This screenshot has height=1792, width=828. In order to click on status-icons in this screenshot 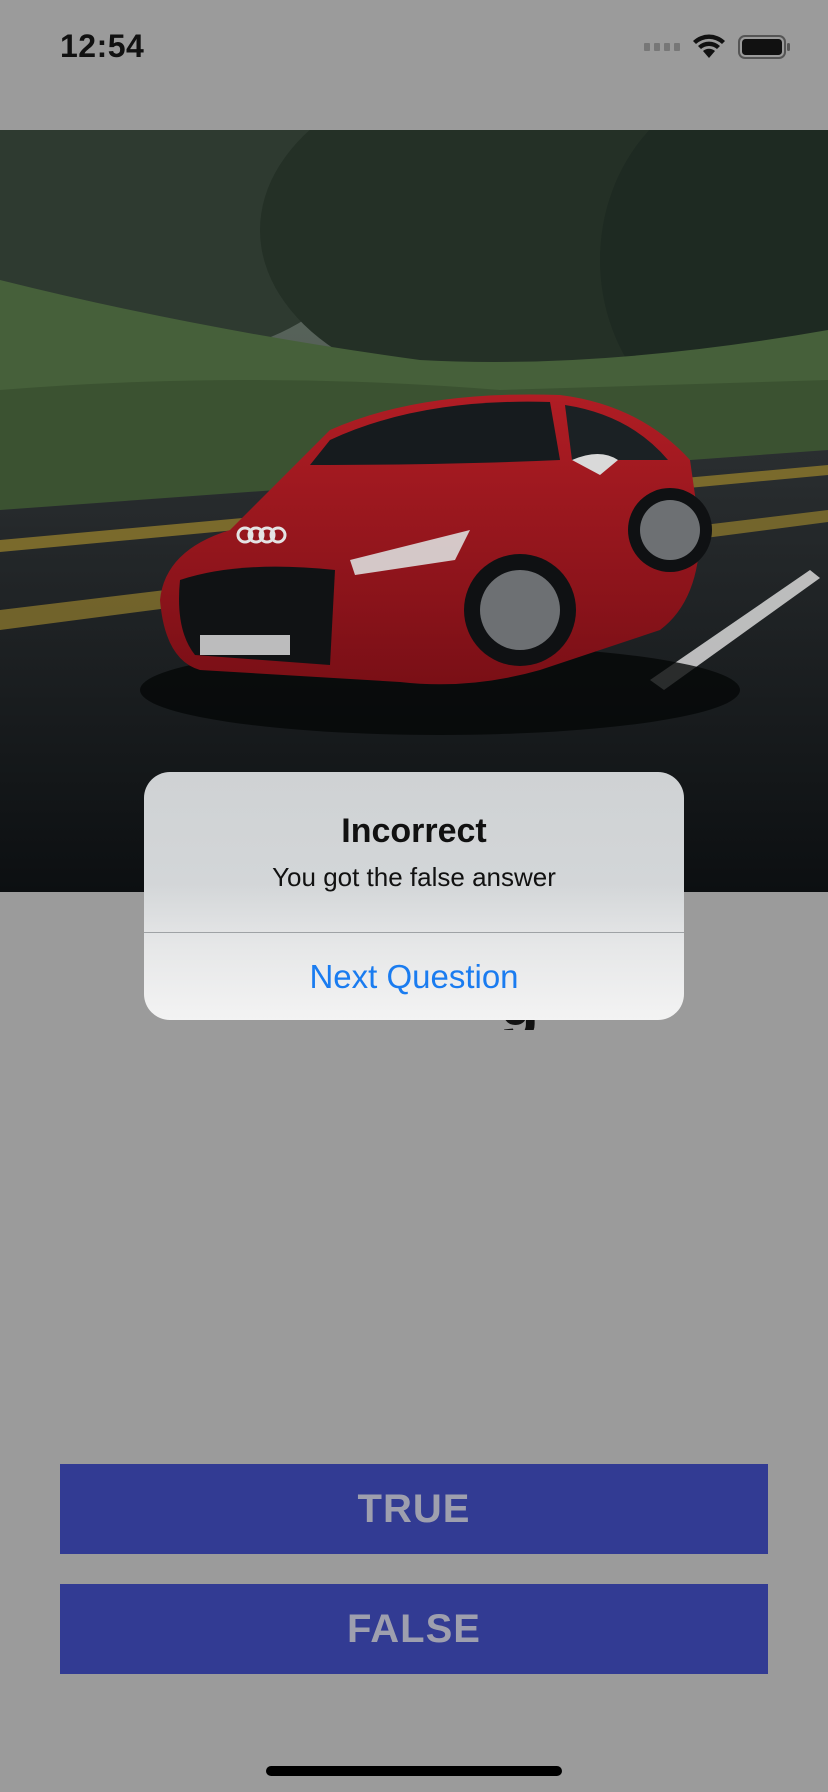, I will do `click(718, 47)`.